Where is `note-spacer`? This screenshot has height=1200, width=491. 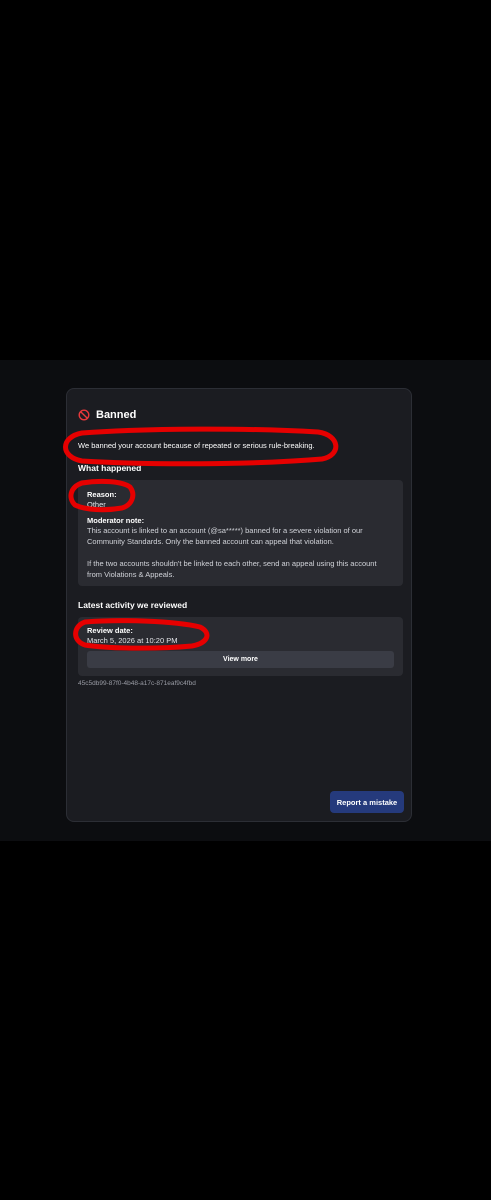 note-spacer is located at coordinates (242, 552).